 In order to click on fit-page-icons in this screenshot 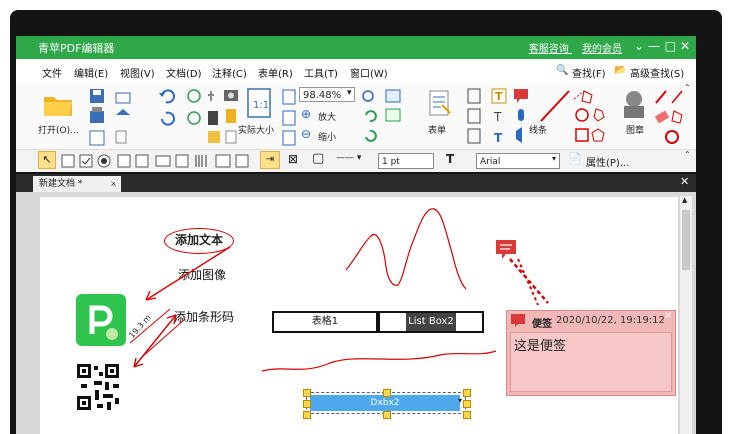, I will do `click(290, 117)`.